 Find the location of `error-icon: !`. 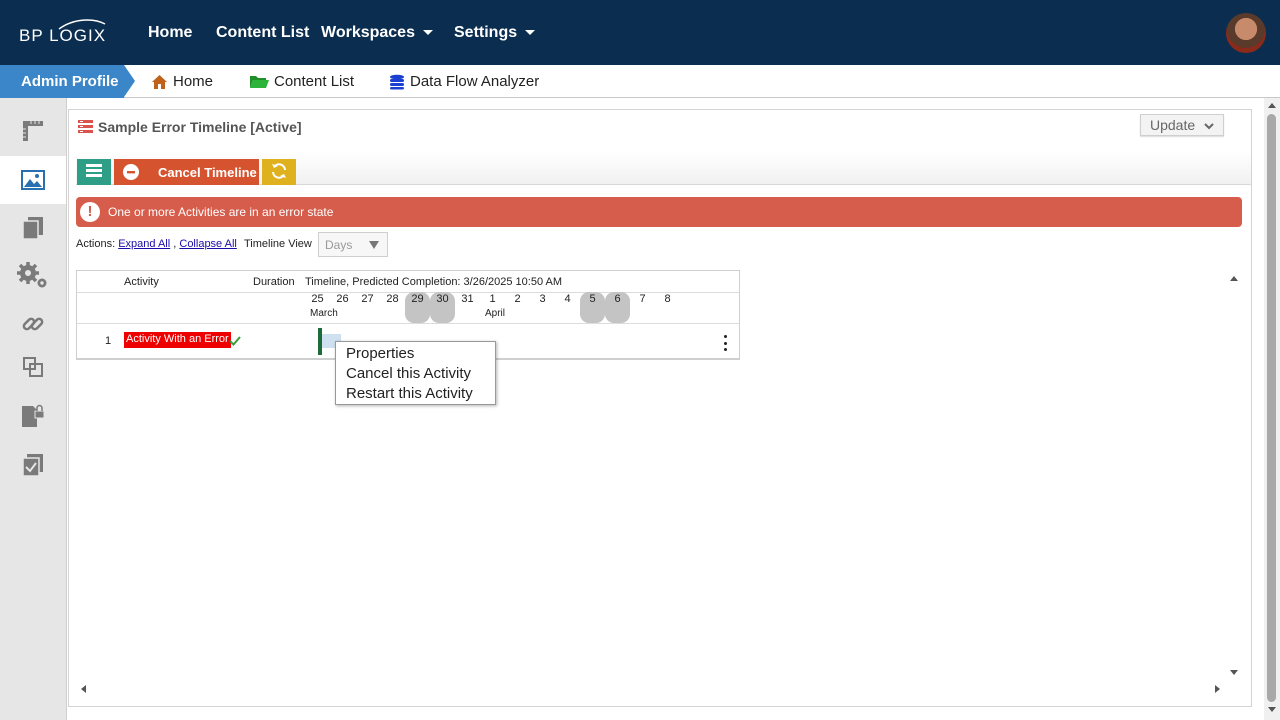

error-icon: ! is located at coordinates (90, 212).